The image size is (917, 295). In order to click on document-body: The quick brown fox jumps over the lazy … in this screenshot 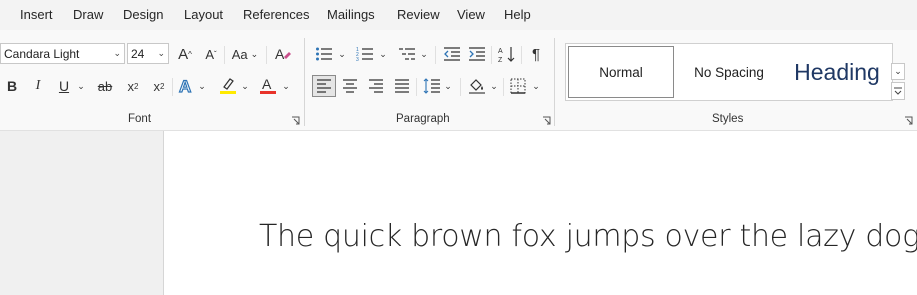, I will do `click(588, 237)`.